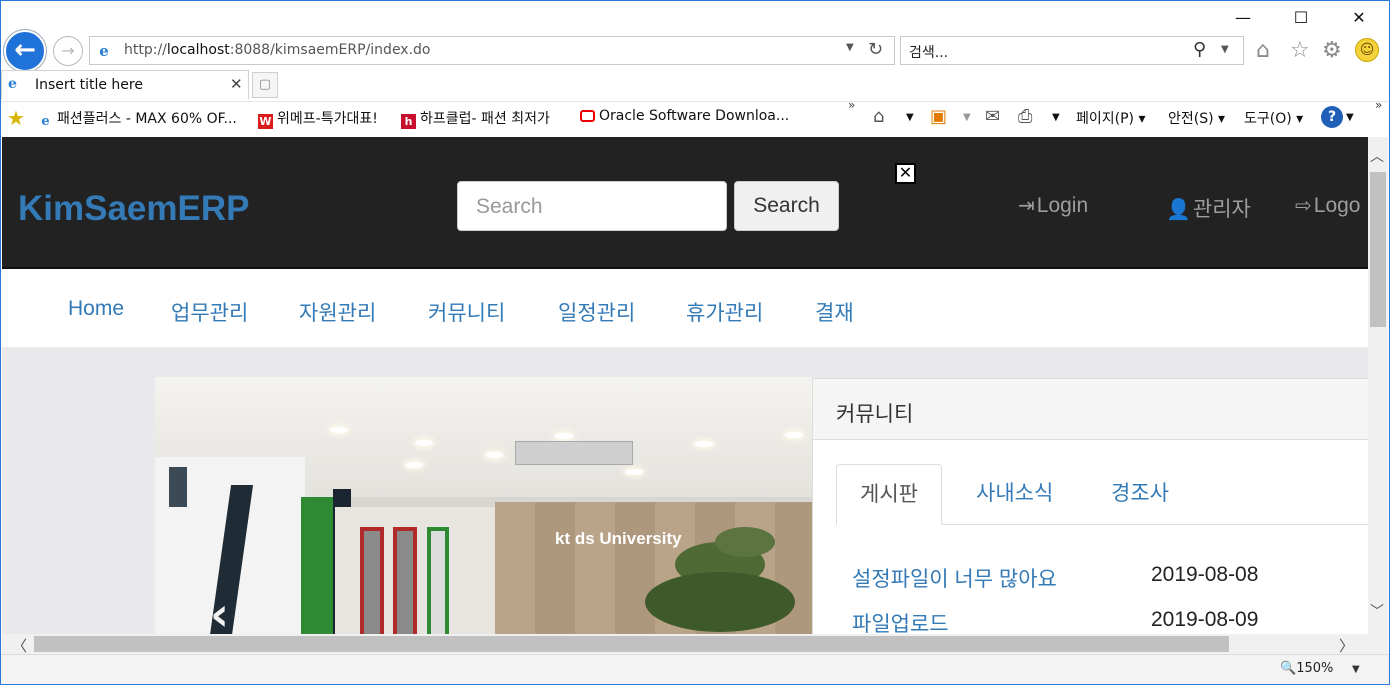 The height and width of the screenshot is (685, 1390). I want to click on smiley-feedback-icon: ☺, so click(1367, 50).